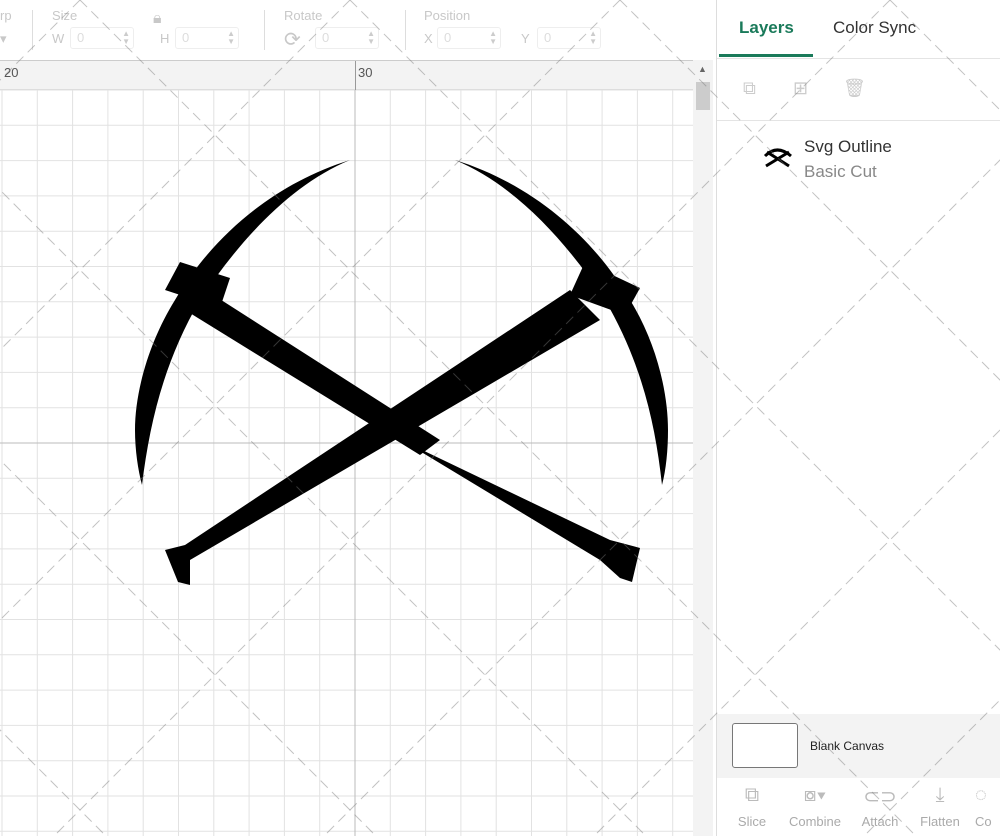 The height and width of the screenshot is (836, 1000). Describe the element at coordinates (157, 19) in the screenshot. I see `lock-icon: 🔒︎` at that location.